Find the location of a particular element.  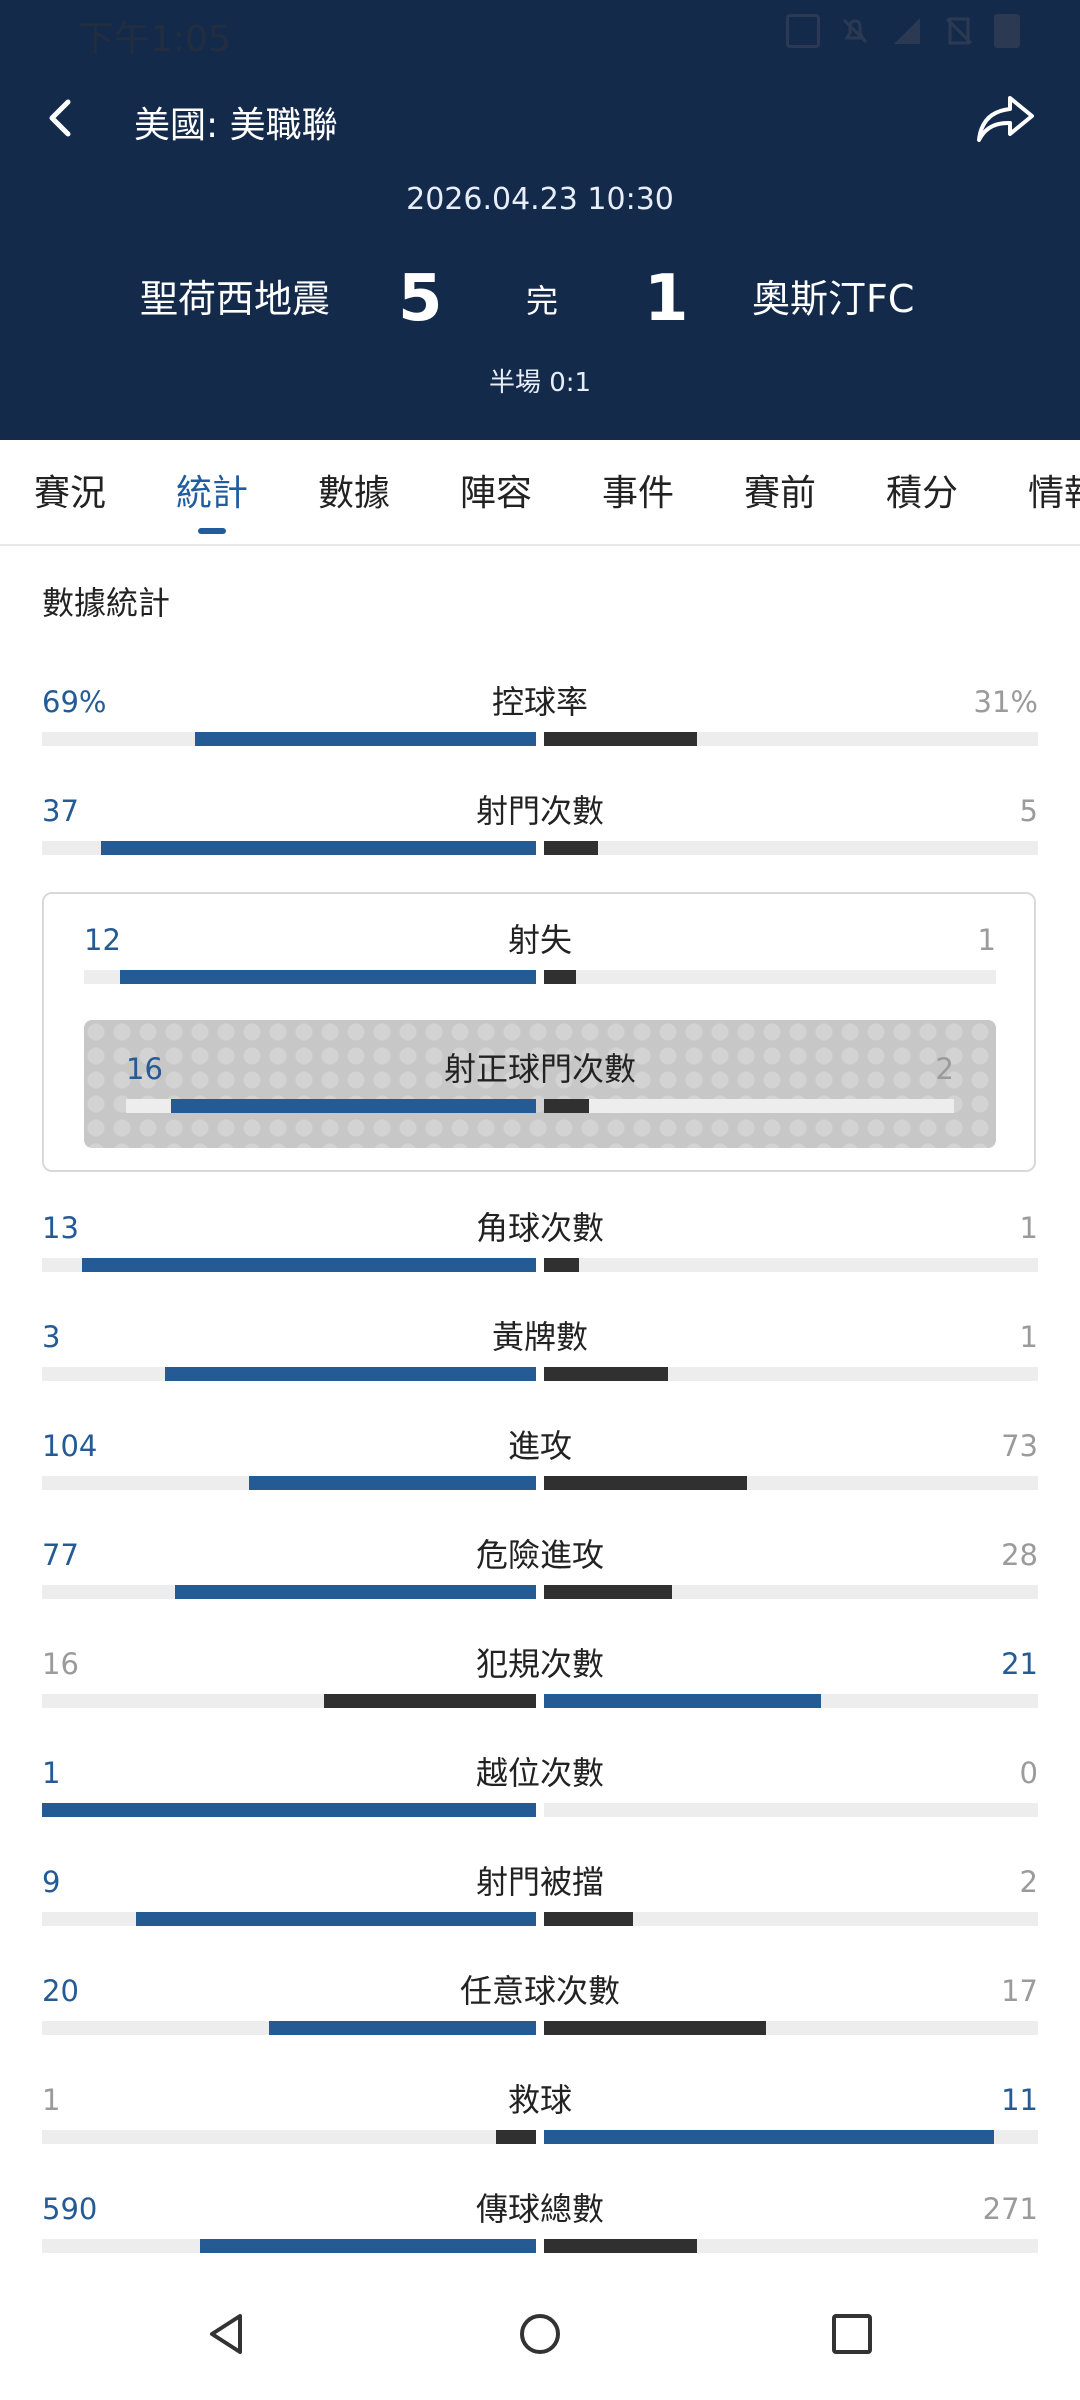

nav-recents-icon is located at coordinates (852, 2334).